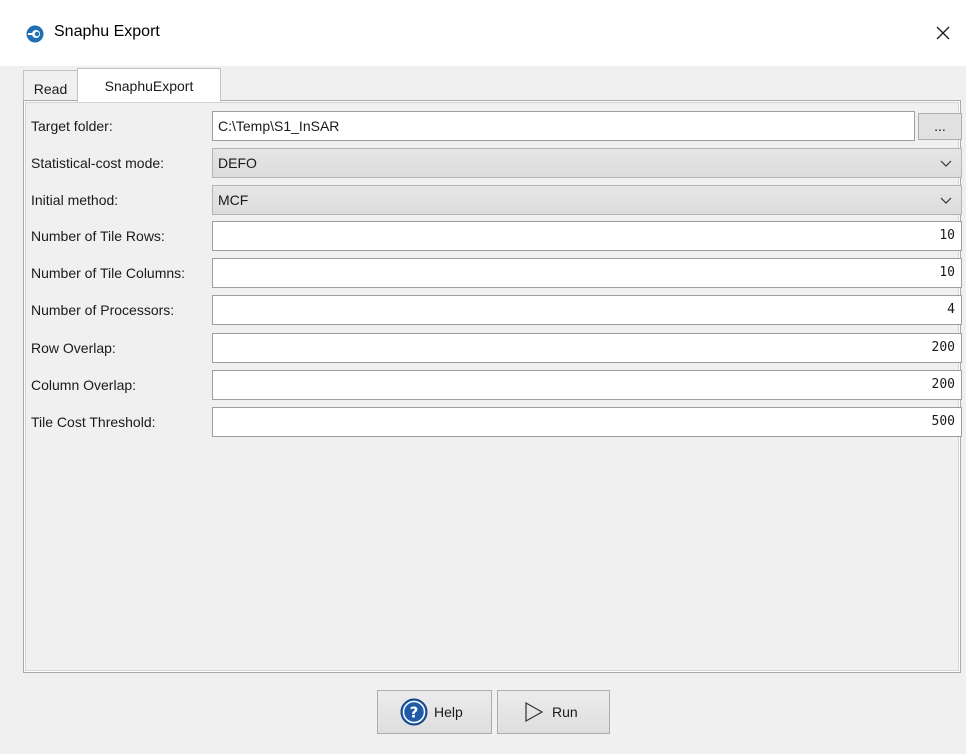 The width and height of the screenshot is (966, 754). Describe the element at coordinates (587, 200) in the screenshot. I see `initial-method-select: MCF` at that location.